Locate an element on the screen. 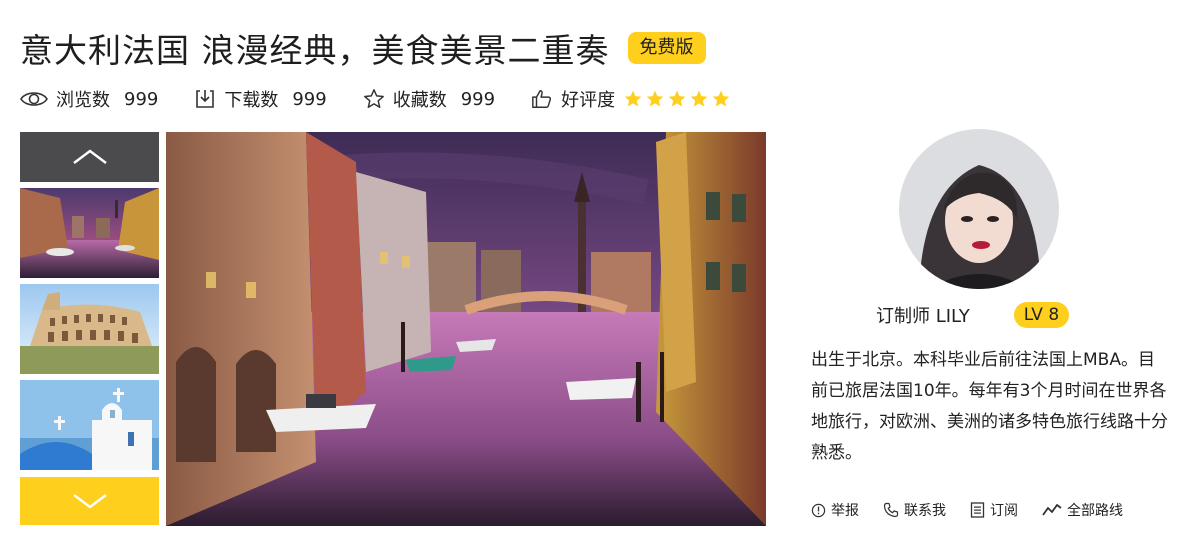  planner-avatar is located at coordinates (979, 209).